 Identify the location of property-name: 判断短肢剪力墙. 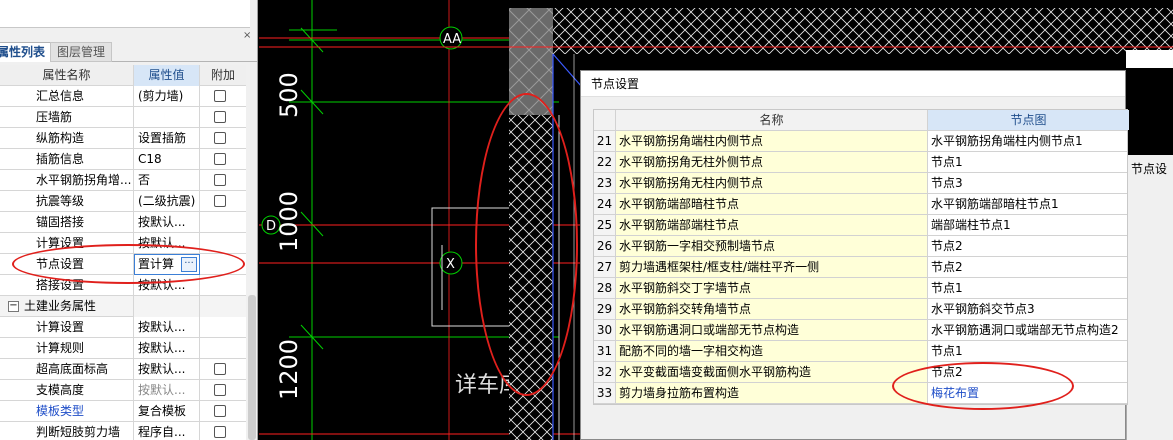
(67, 431).